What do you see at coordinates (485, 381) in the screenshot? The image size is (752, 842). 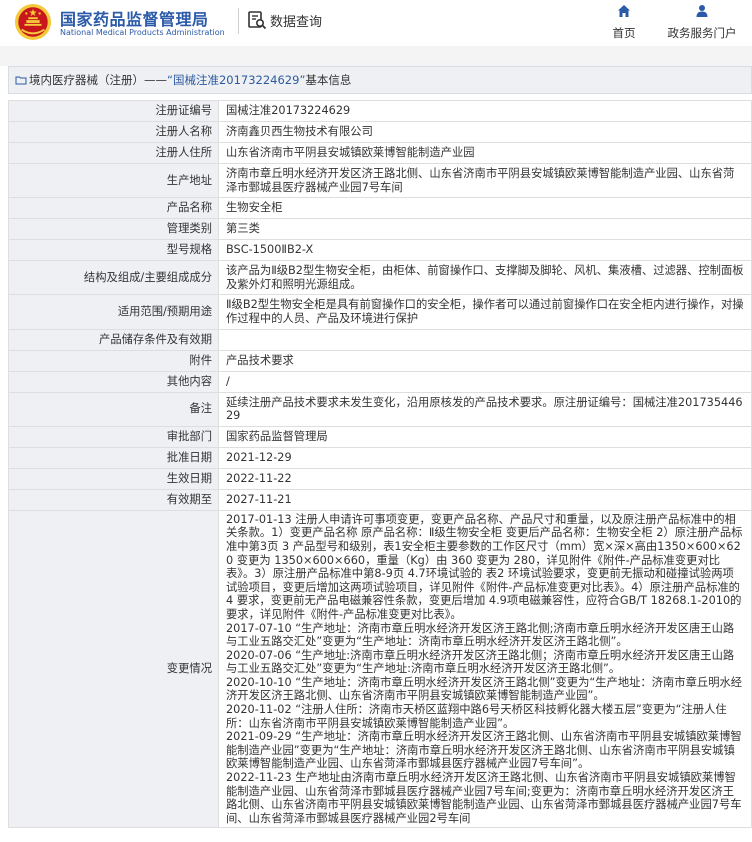 I see `field-value: /` at bounding box center [485, 381].